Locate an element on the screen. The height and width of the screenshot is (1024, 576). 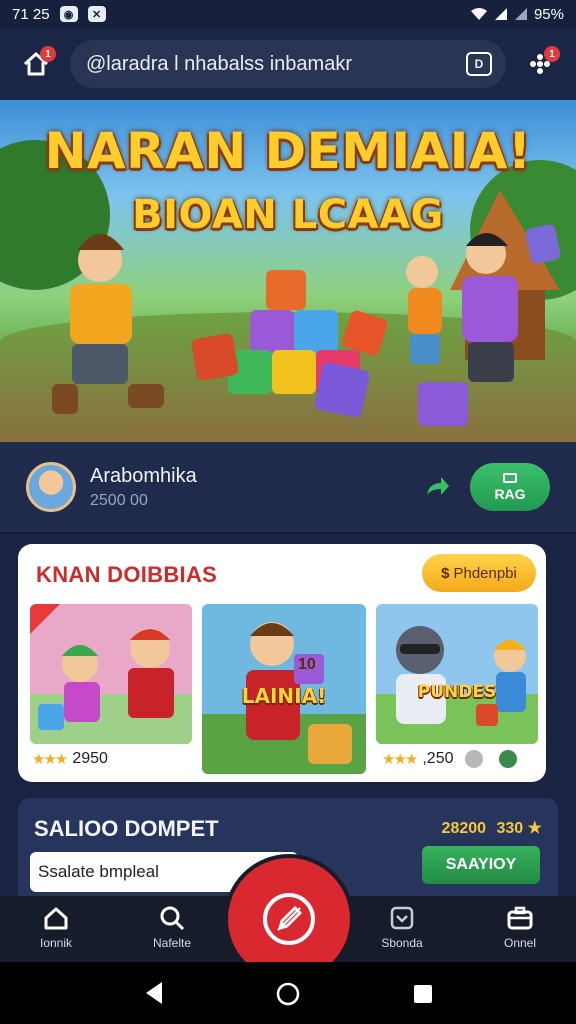
game-title-label: PUNDES is located at coordinates (457, 692).